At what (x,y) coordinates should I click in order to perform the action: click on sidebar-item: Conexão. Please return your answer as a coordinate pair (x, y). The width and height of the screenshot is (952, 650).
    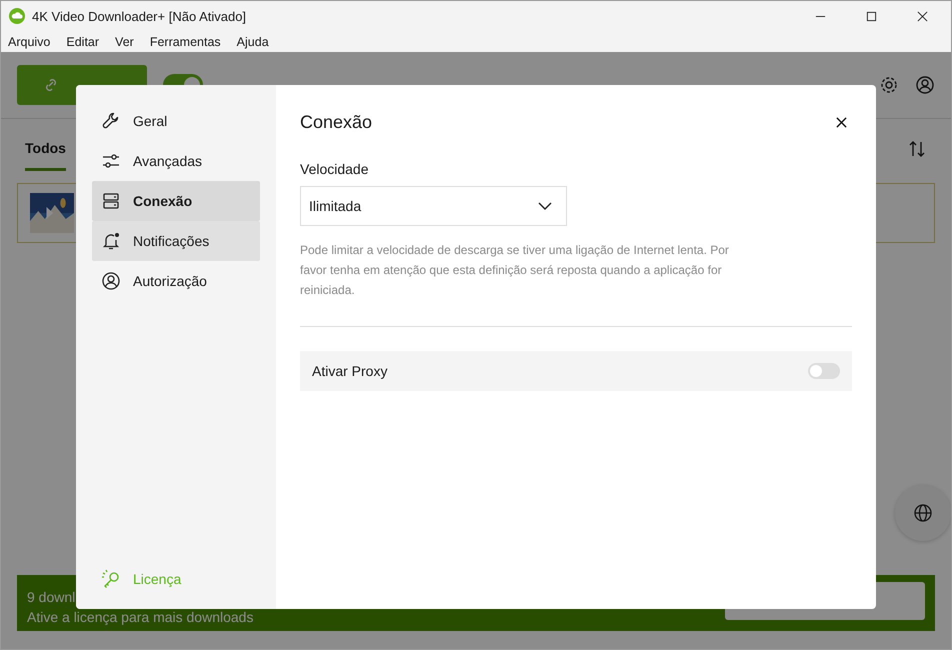
    Looking at the image, I should click on (176, 201).